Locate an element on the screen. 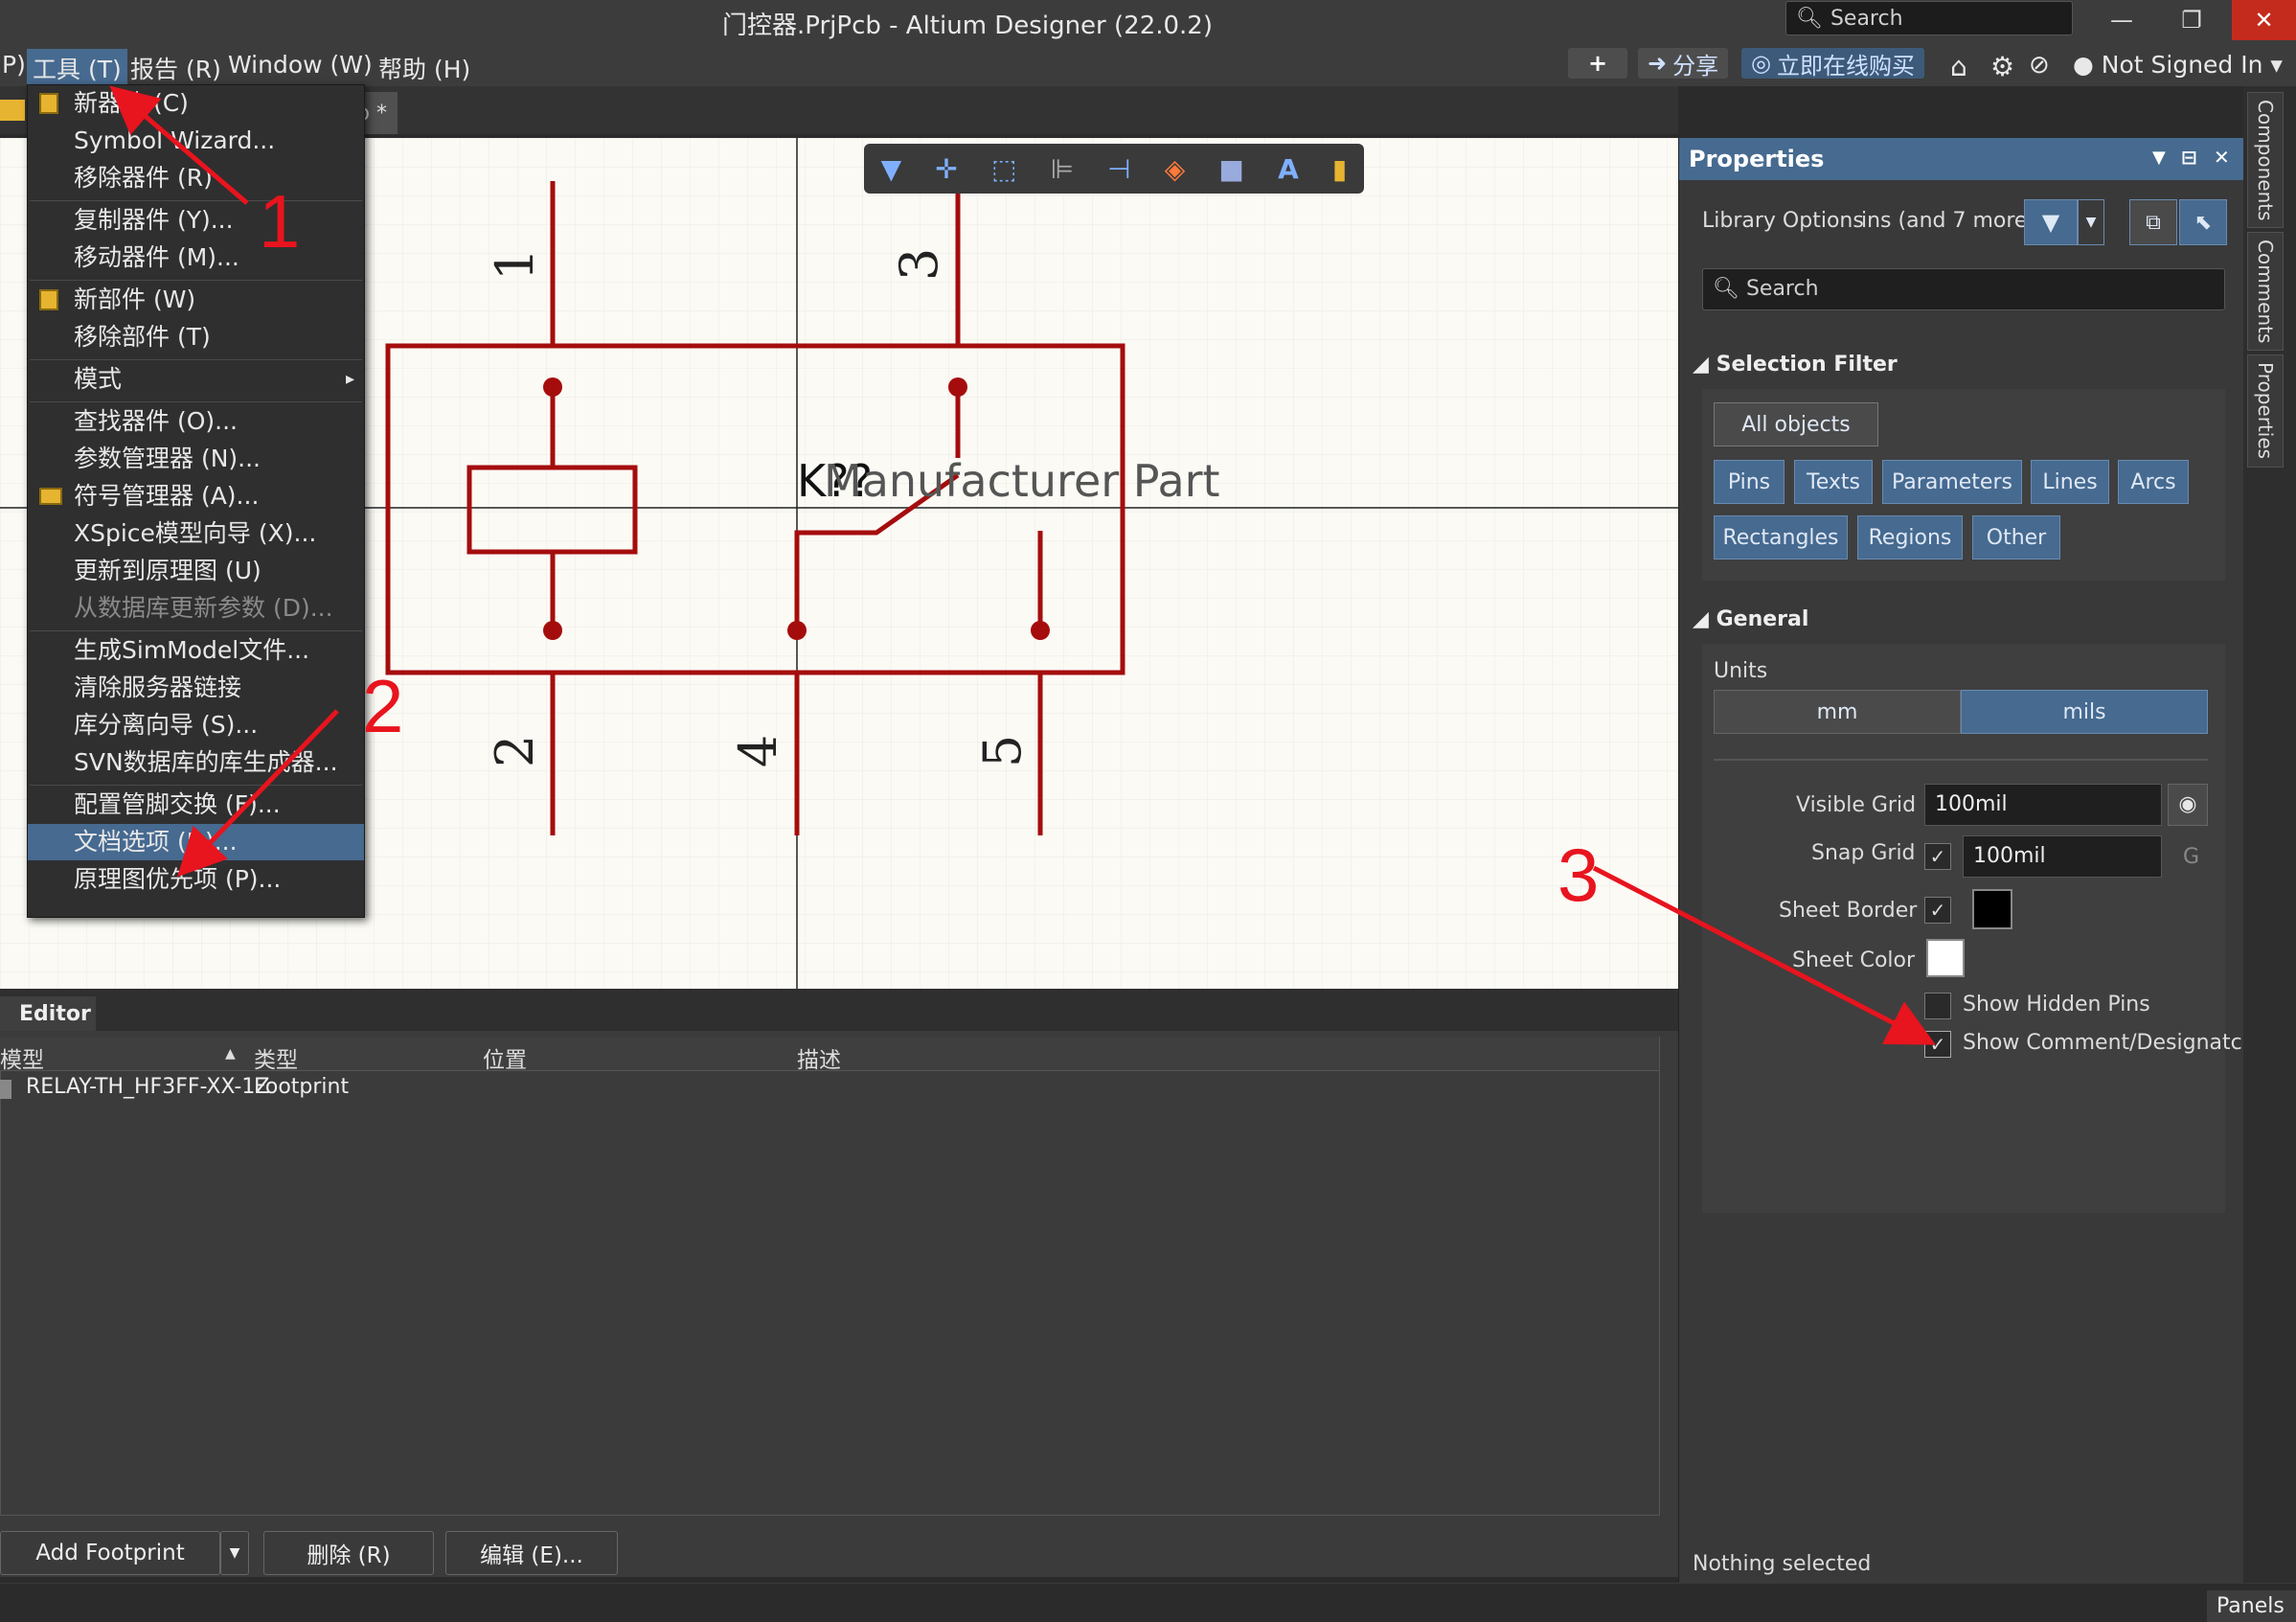  pin-label-2: 2 is located at coordinates (515, 751).